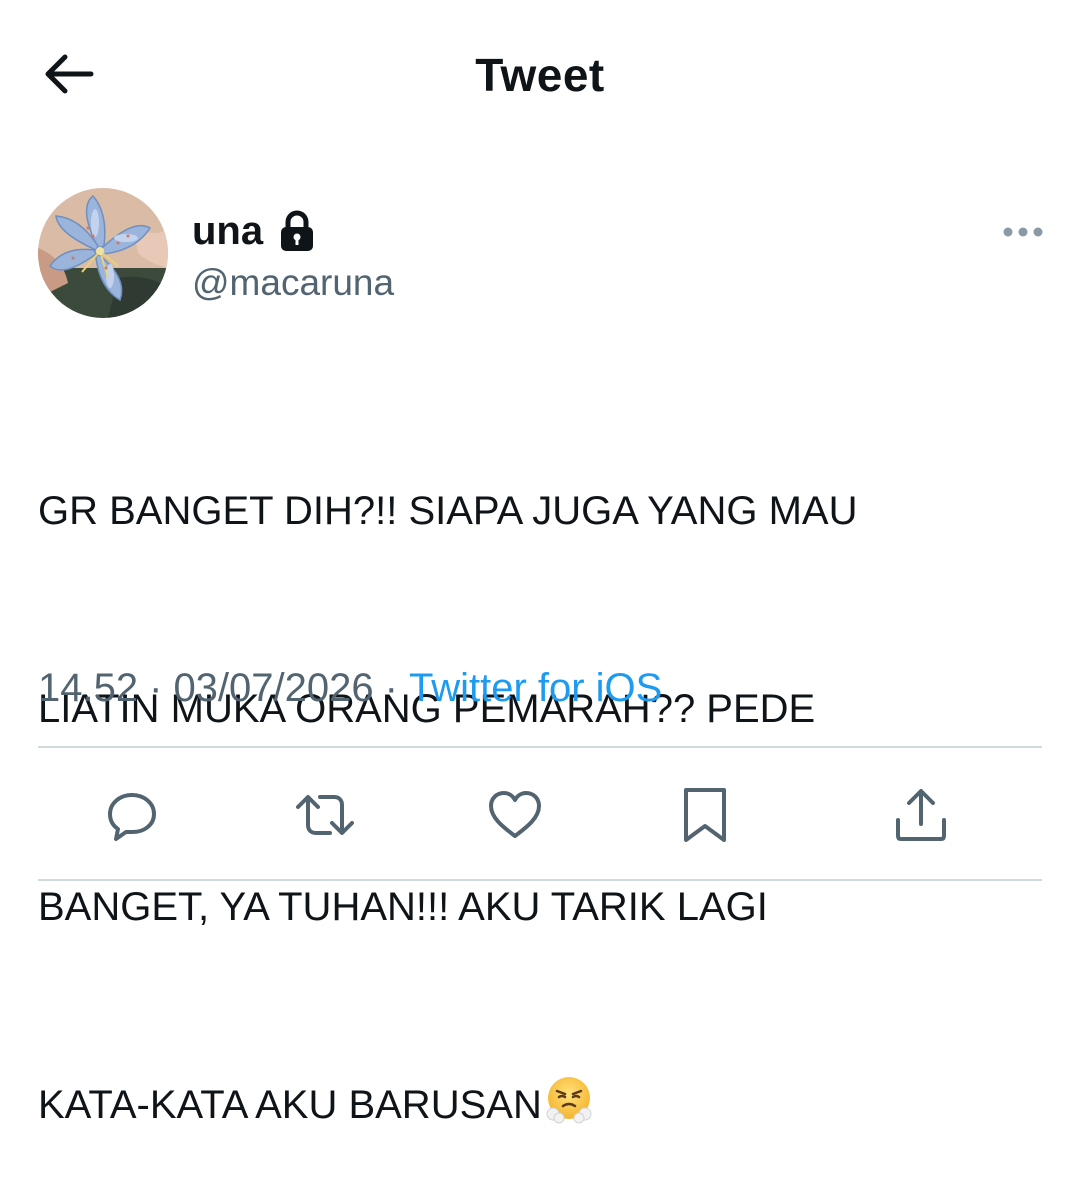  I want to click on like-icon, so click(515, 814).